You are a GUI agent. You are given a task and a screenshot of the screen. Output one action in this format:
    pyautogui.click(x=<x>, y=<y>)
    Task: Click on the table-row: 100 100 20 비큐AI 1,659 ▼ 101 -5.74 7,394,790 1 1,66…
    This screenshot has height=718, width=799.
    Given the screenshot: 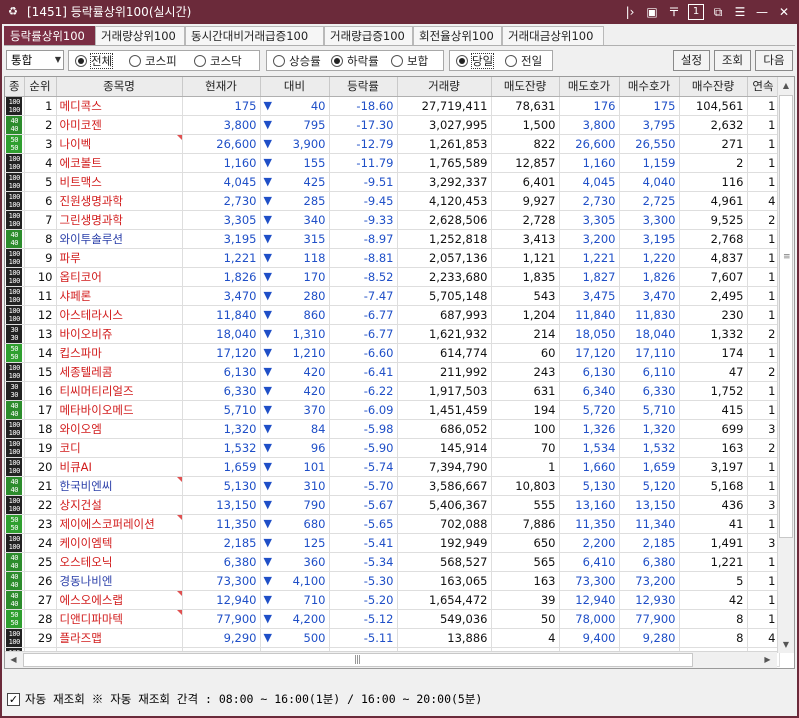 What is the action you would take?
    pyautogui.click(x=392, y=467)
    